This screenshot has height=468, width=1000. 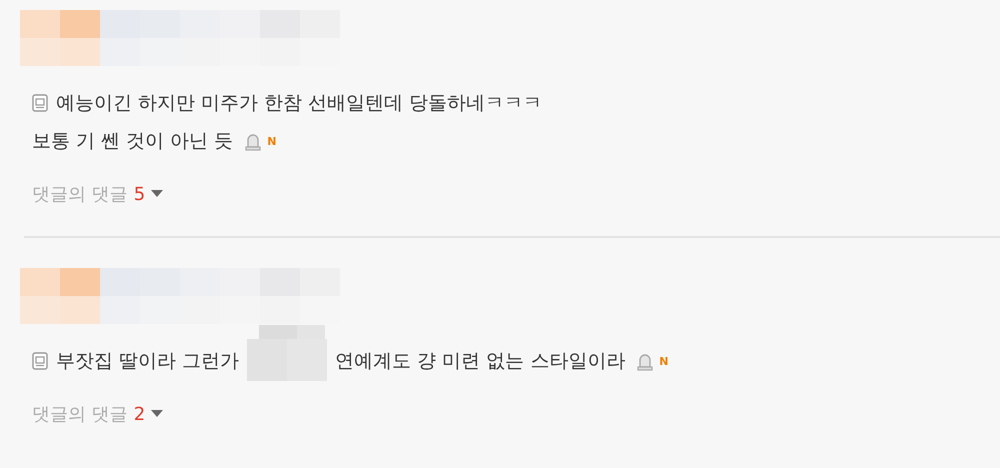 I want to click on comment-text: 부잣집 딸이라 그런가, so click(x=148, y=361).